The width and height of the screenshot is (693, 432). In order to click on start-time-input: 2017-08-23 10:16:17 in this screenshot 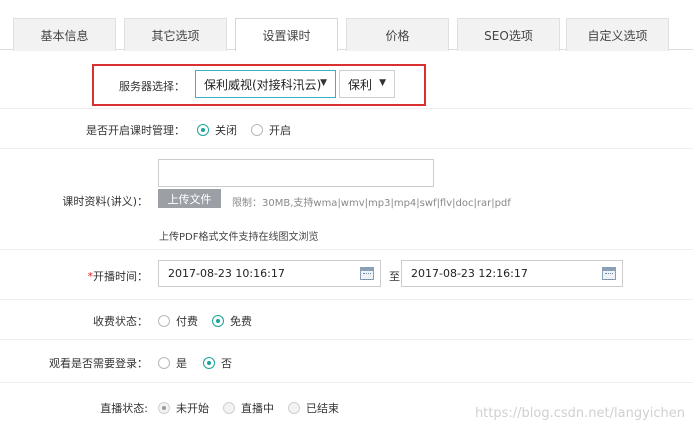, I will do `click(269, 273)`.